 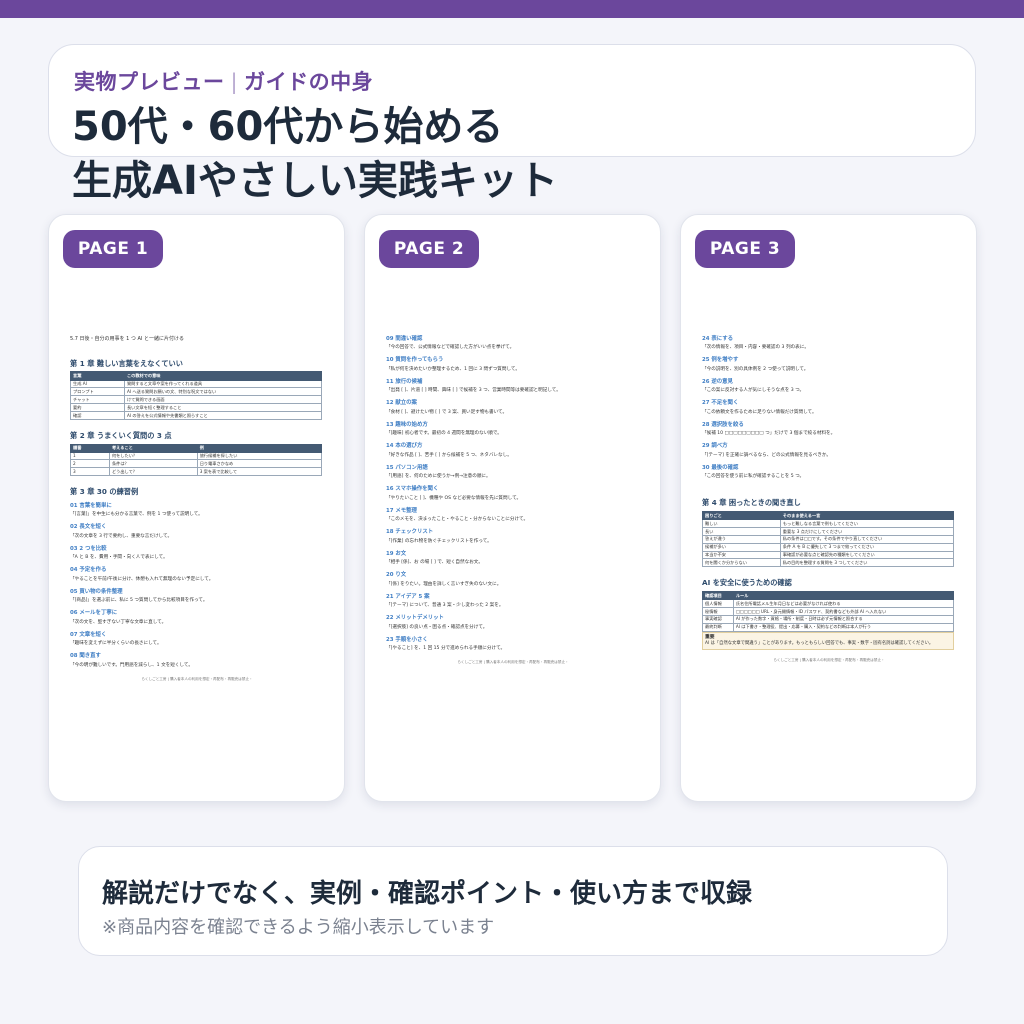 What do you see at coordinates (127, 339) in the screenshot?
I see `document-note: 5.7 日後・自分の用事を 1 つ AI と一緒に片付ける` at bounding box center [127, 339].